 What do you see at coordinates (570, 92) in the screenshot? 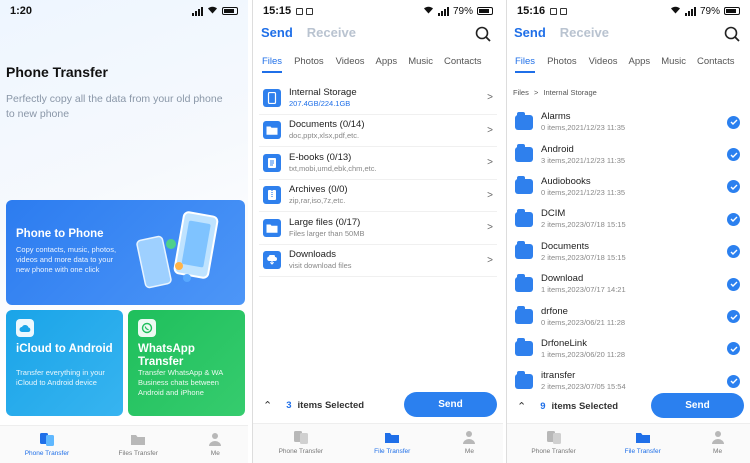
I see `breadcrumb-current: Internal Storage` at bounding box center [570, 92].